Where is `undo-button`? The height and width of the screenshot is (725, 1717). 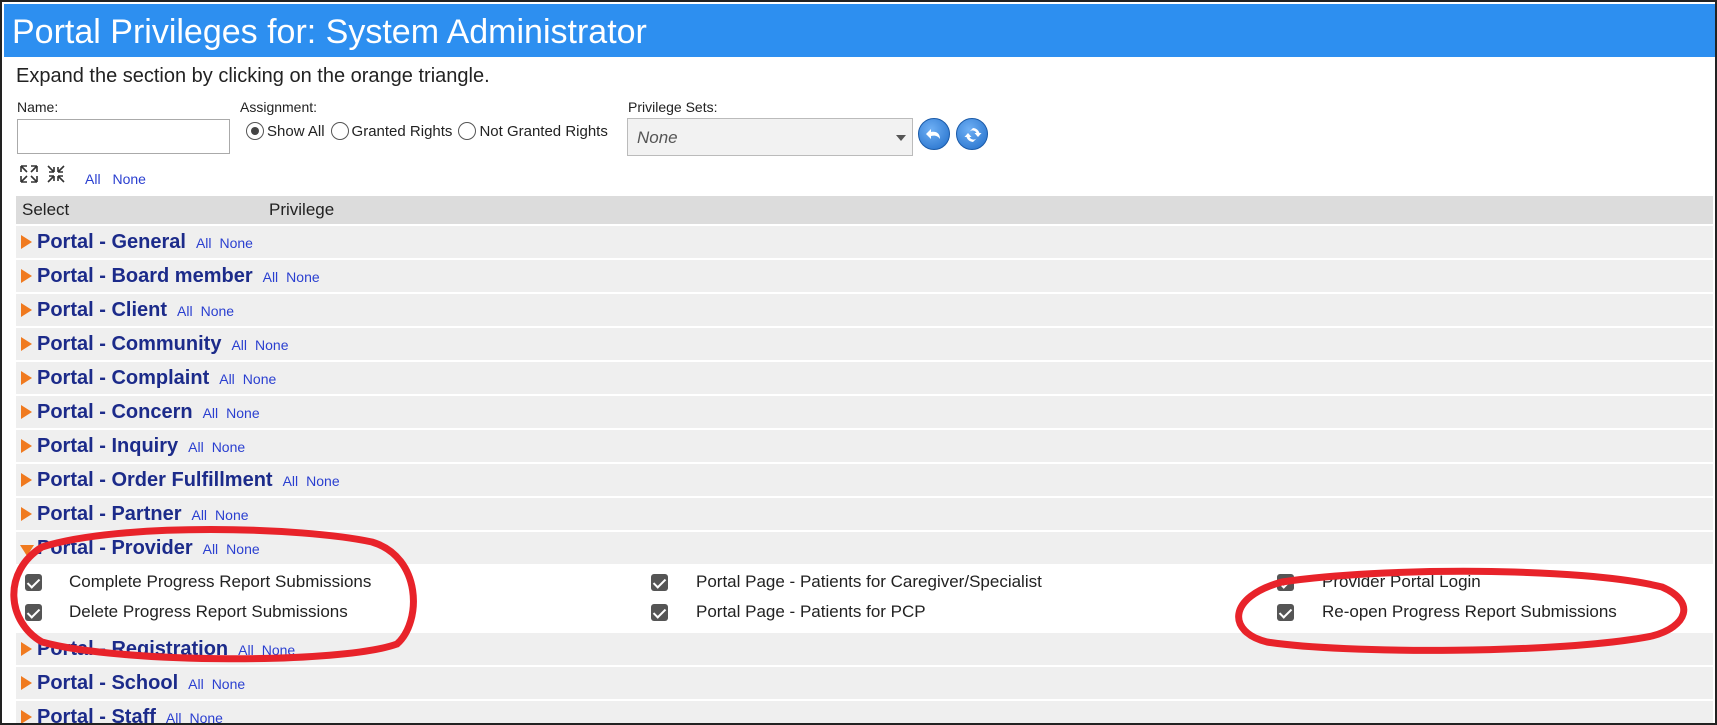
undo-button is located at coordinates (934, 134).